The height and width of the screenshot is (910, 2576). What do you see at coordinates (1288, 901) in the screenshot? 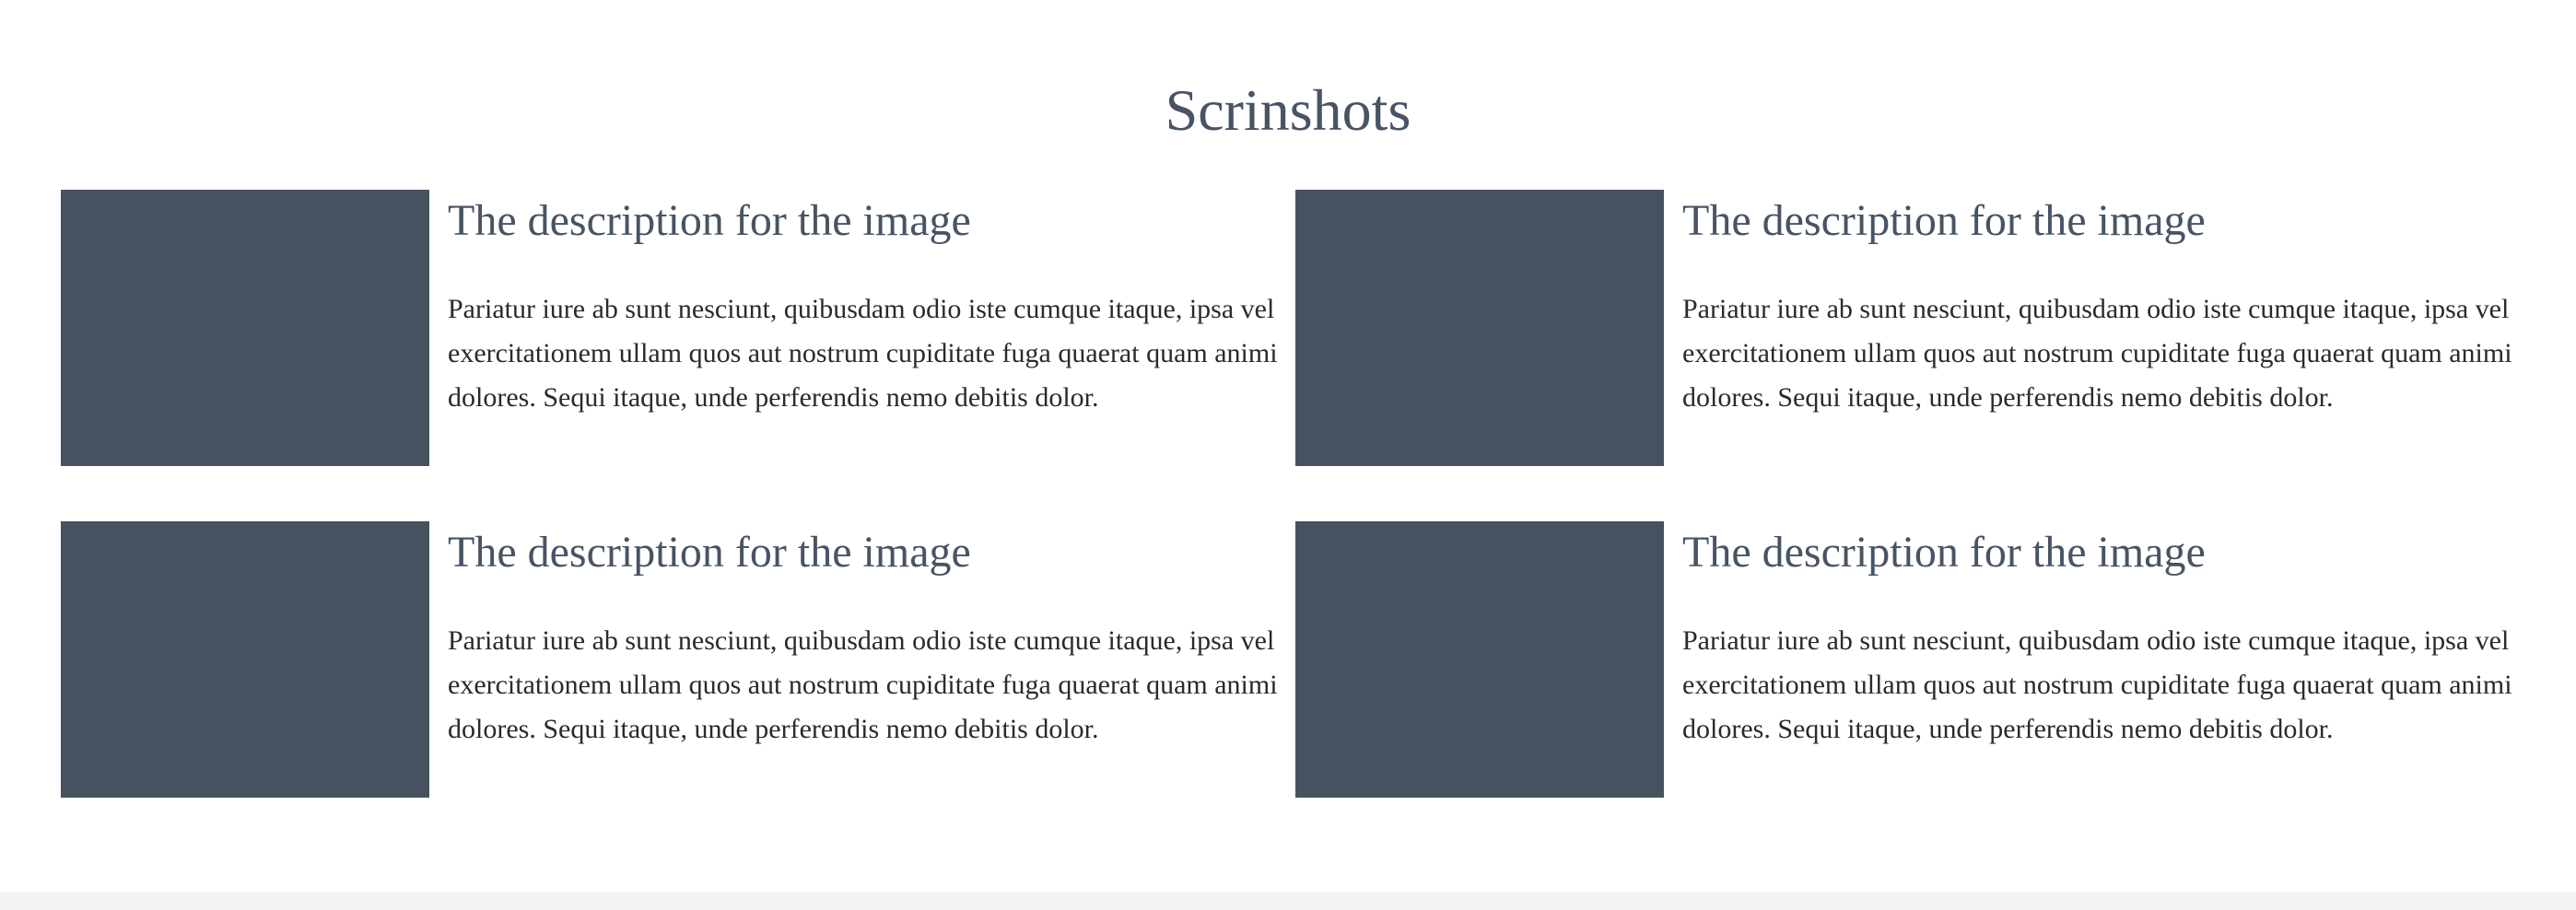
I see `footer-strip` at bounding box center [1288, 901].